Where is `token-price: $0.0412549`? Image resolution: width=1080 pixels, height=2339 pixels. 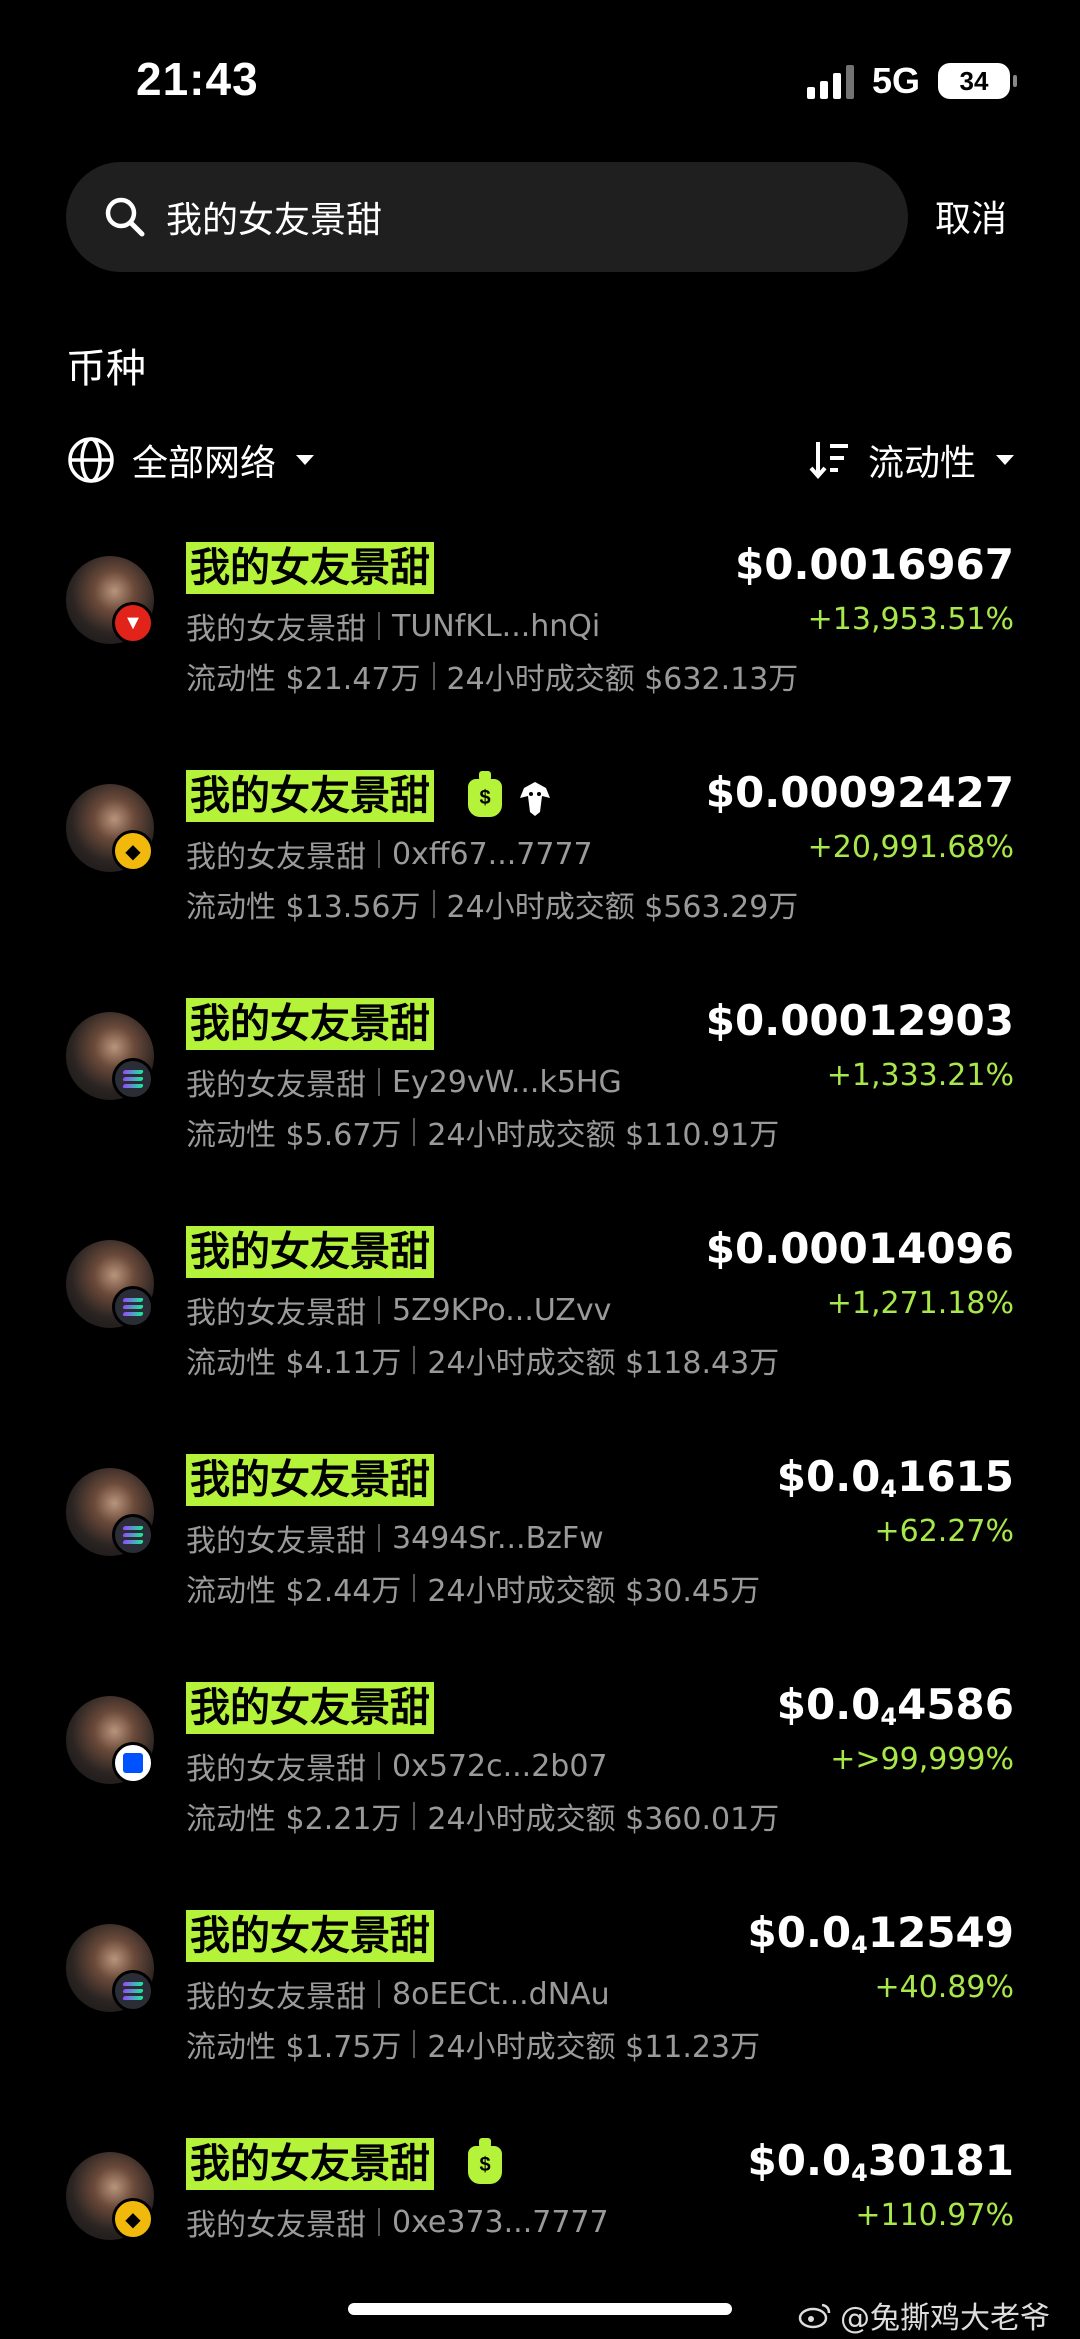 token-price: $0.0412549 is located at coordinates (881, 1933).